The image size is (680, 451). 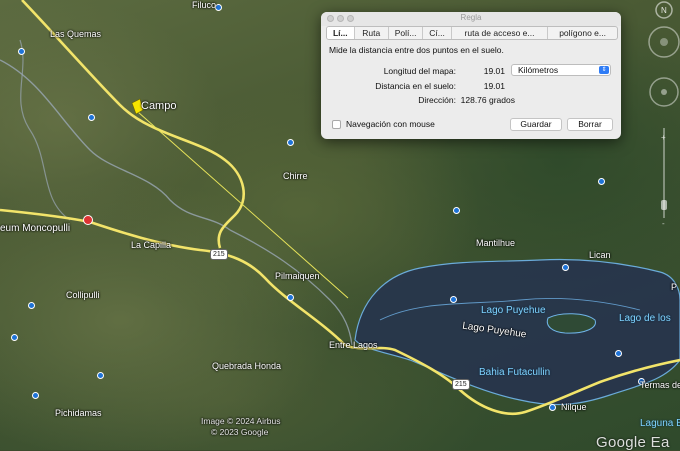 I want to click on place-label: Pilmaiquen, so click(x=297, y=276).